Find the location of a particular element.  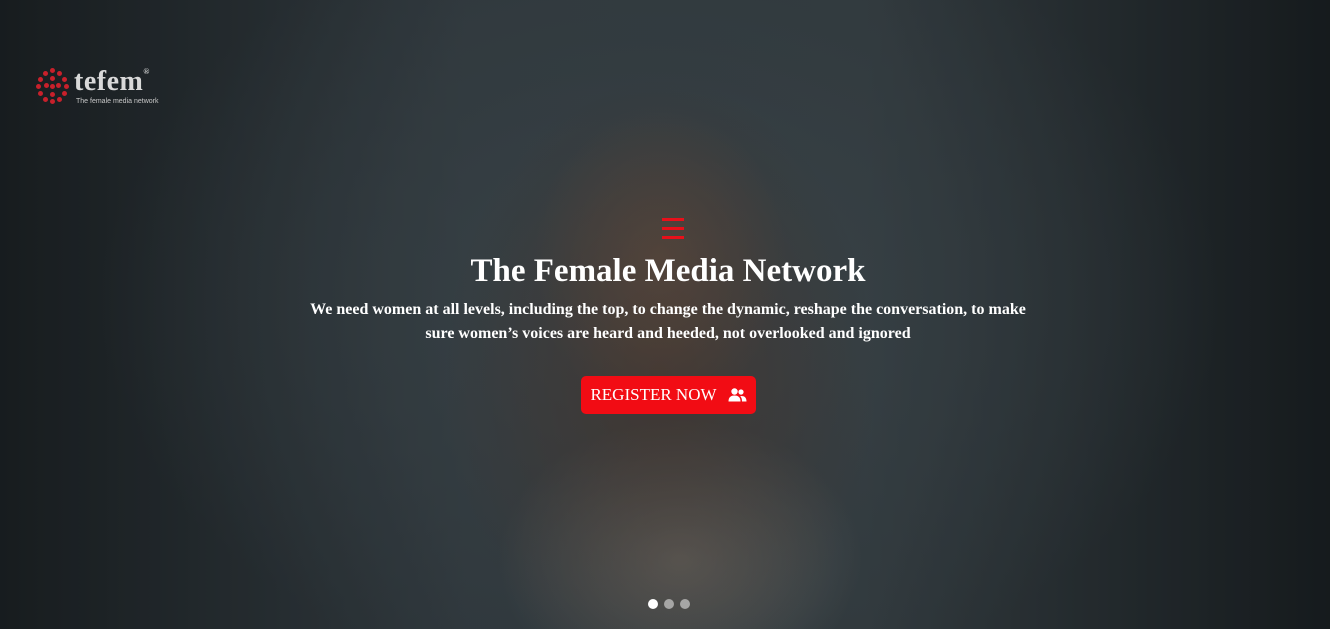

hamburger-menu-icon is located at coordinates (673, 229).